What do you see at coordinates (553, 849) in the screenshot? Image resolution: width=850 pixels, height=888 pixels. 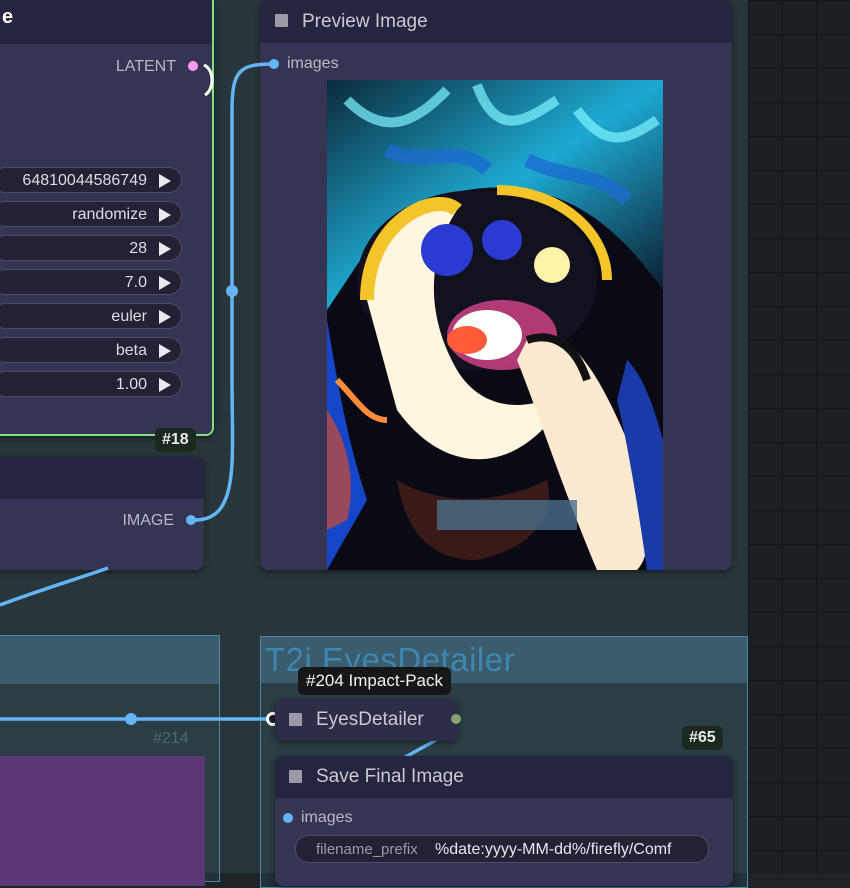 I see `filename-prefix-value: %date:yyyy-MM-dd%/firefly/Comf` at bounding box center [553, 849].